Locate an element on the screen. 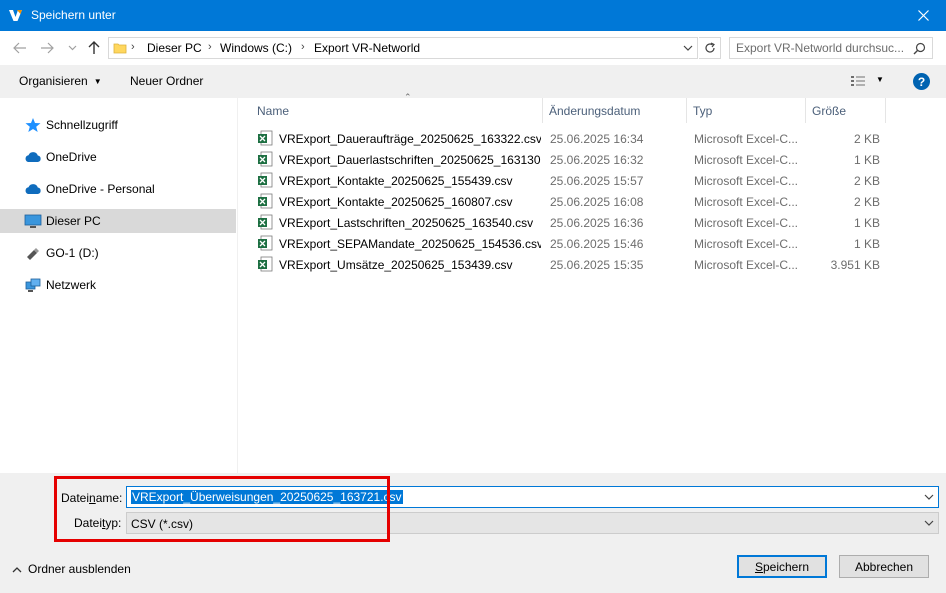  back-button is located at coordinates (20, 48).